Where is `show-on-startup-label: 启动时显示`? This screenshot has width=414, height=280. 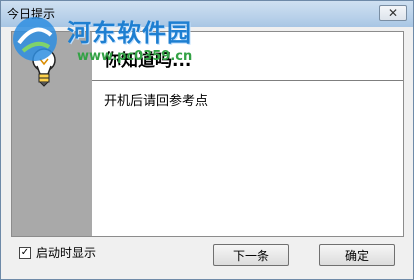
show-on-startup-label: 启动时显示 is located at coordinates (66, 252).